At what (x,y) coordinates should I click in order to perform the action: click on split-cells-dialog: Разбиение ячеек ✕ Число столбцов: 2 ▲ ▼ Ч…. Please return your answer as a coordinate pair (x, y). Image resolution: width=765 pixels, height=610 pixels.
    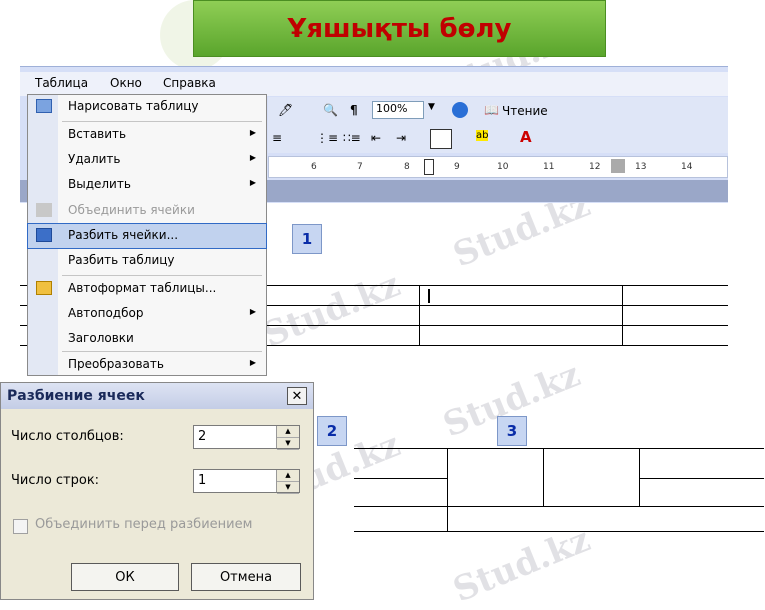
    Looking at the image, I should click on (157, 491).